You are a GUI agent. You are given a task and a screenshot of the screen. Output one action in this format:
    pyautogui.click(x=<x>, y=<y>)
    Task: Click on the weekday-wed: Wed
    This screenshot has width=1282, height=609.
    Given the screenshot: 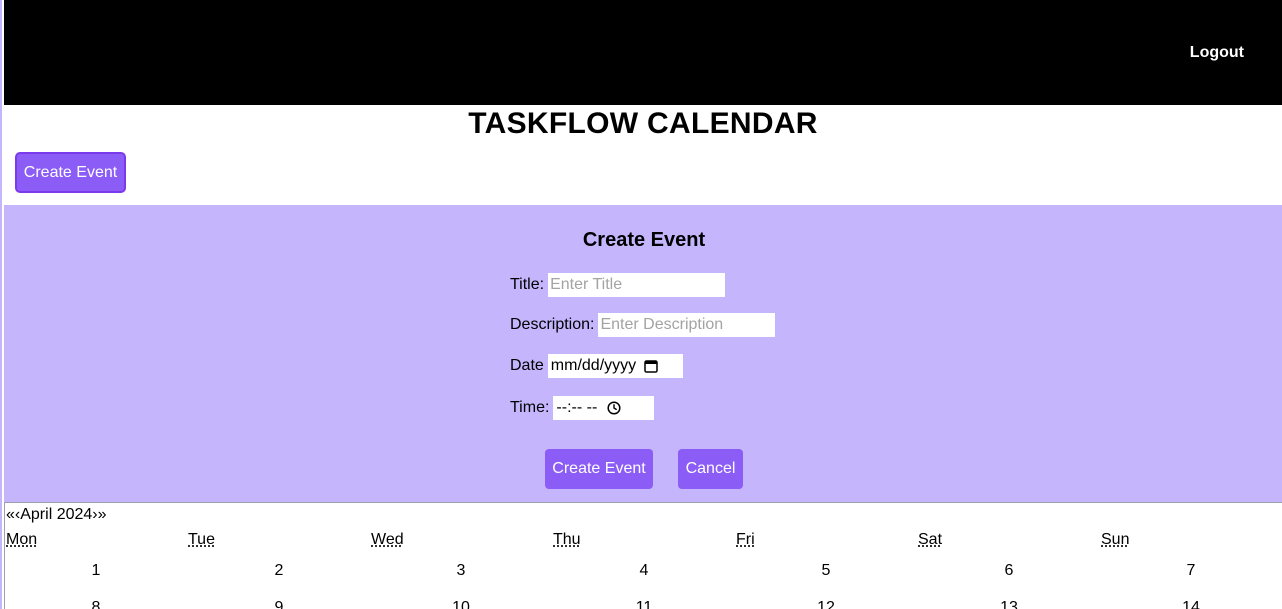 What is the action you would take?
    pyautogui.click(x=387, y=539)
    